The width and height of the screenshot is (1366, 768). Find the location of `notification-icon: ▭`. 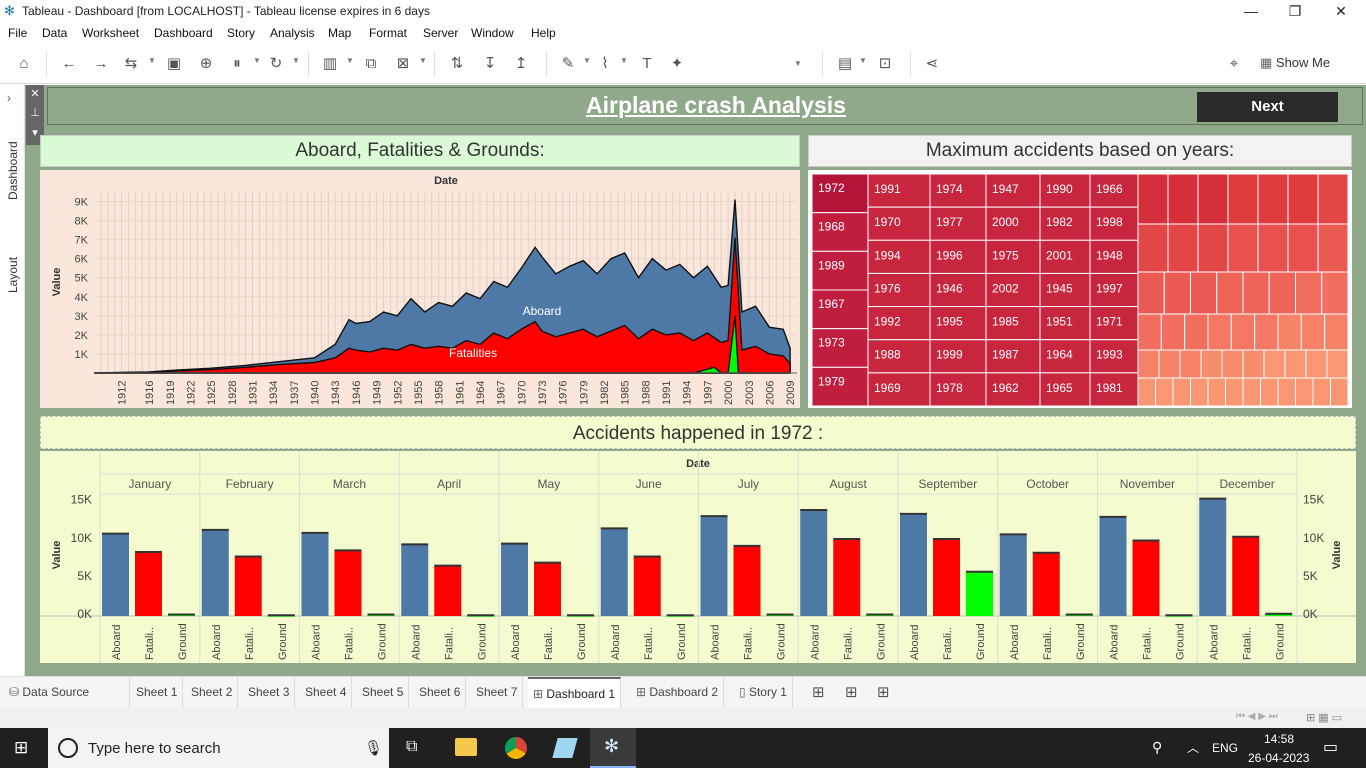

notification-icon: ▭ is located at coordinates (1330, 747).